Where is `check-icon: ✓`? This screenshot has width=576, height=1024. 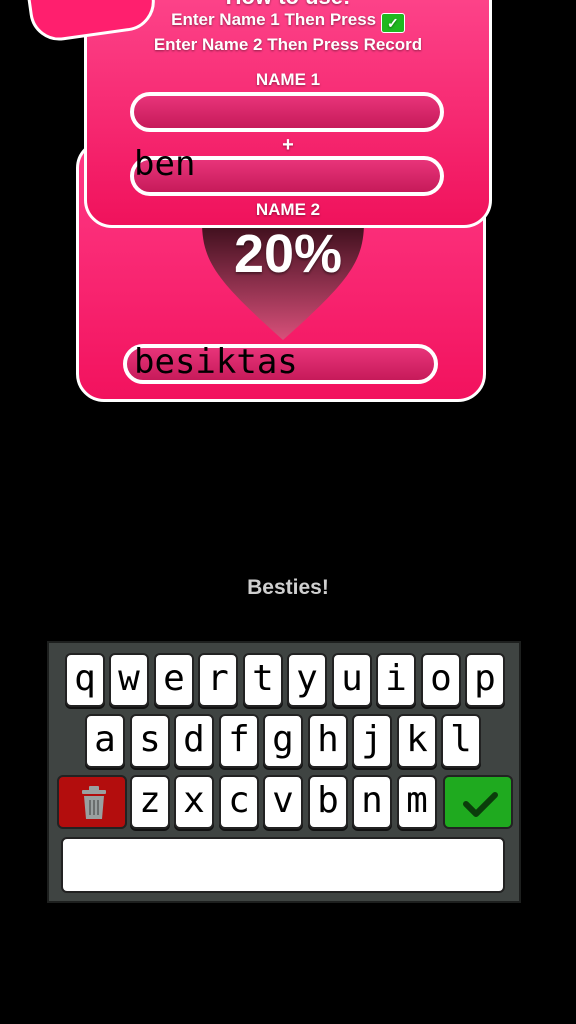 check-icon: ✓ is located at coordinates (392, 23).